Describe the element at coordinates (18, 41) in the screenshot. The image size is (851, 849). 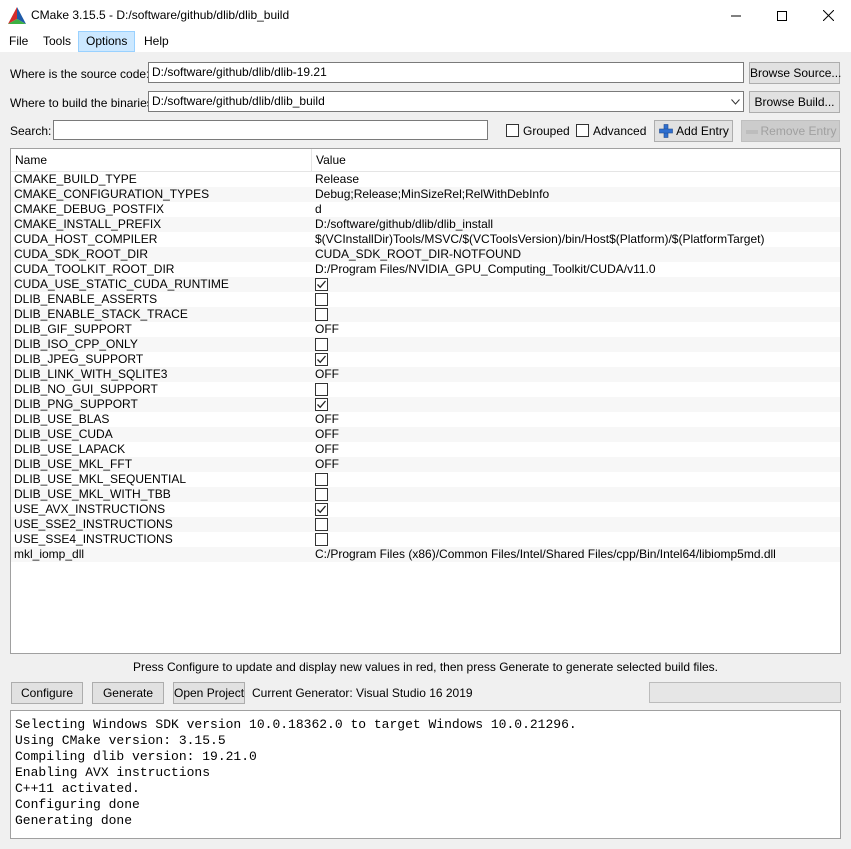
I see `menu-file: File` at that location.